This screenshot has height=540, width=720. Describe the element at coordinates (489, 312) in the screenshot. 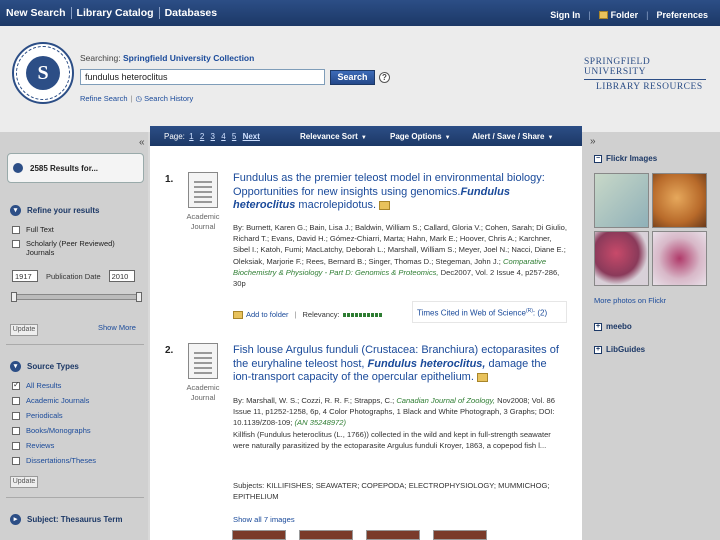

I see `times-cited-link: Times Cited in Web of Science(R): (2)` at that location.